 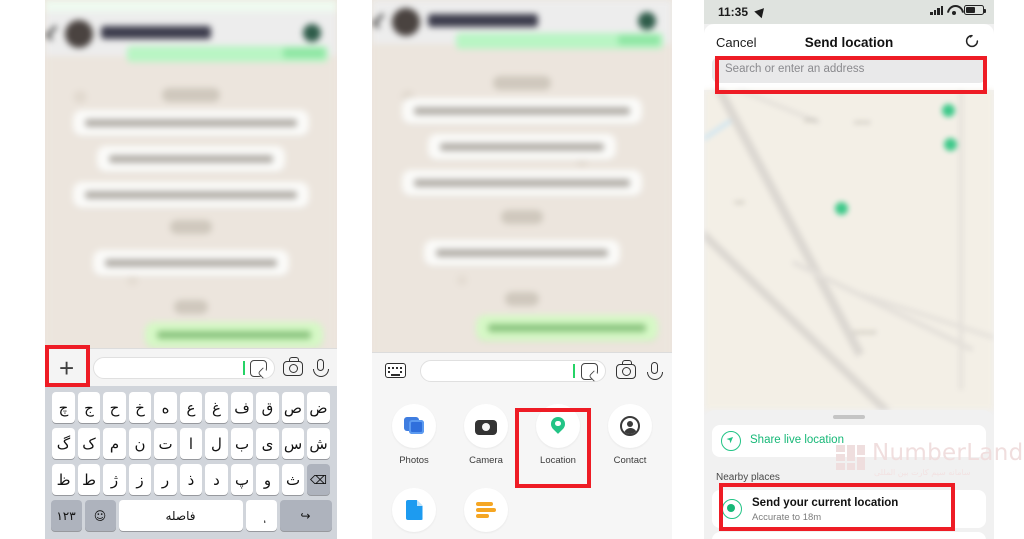 What do you see at coordinates (66, 515) in the screenshot?
I see `numbers-key: ۱۲۳` at bounding box center [66, 515].